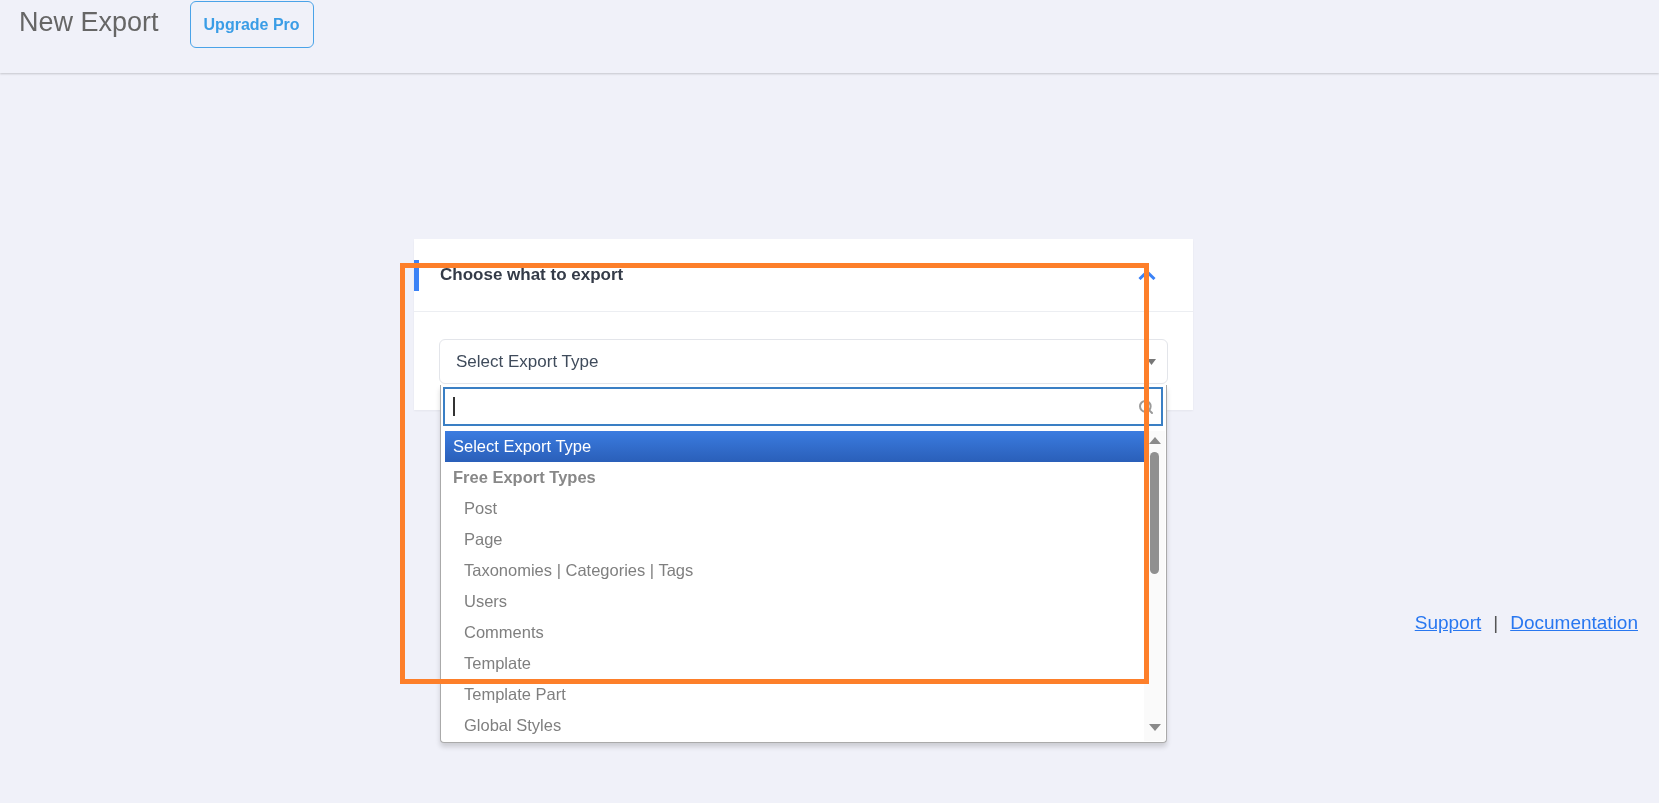 The height and width of the screenshot is (803, 1659). I want to click on select-field: Select Export Type, so click(803, 361).